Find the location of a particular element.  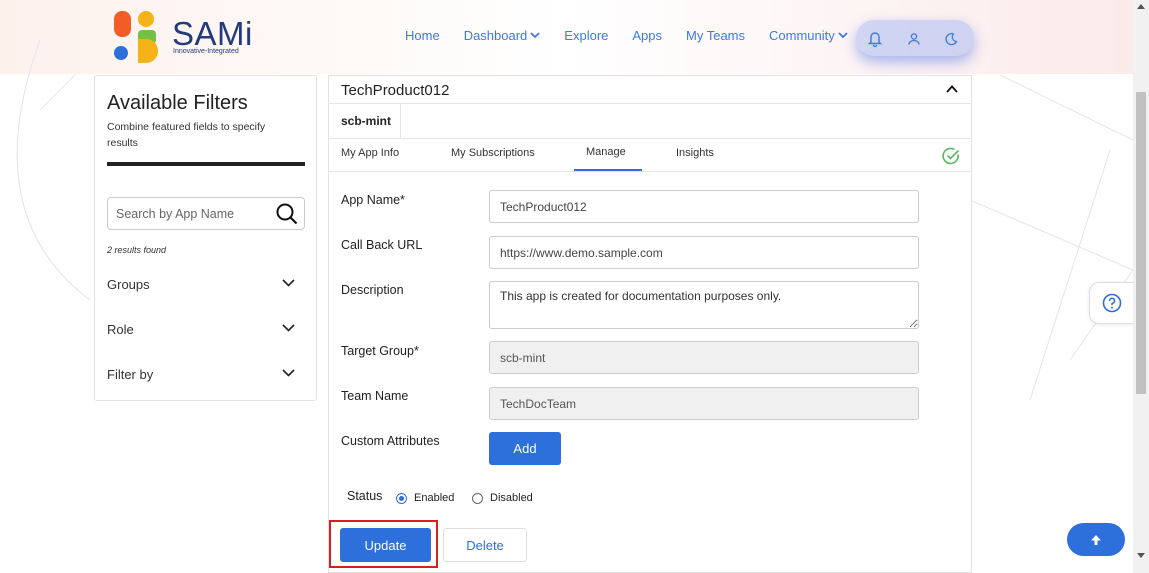

nav-home: Home is located at coordinates (422, 35).